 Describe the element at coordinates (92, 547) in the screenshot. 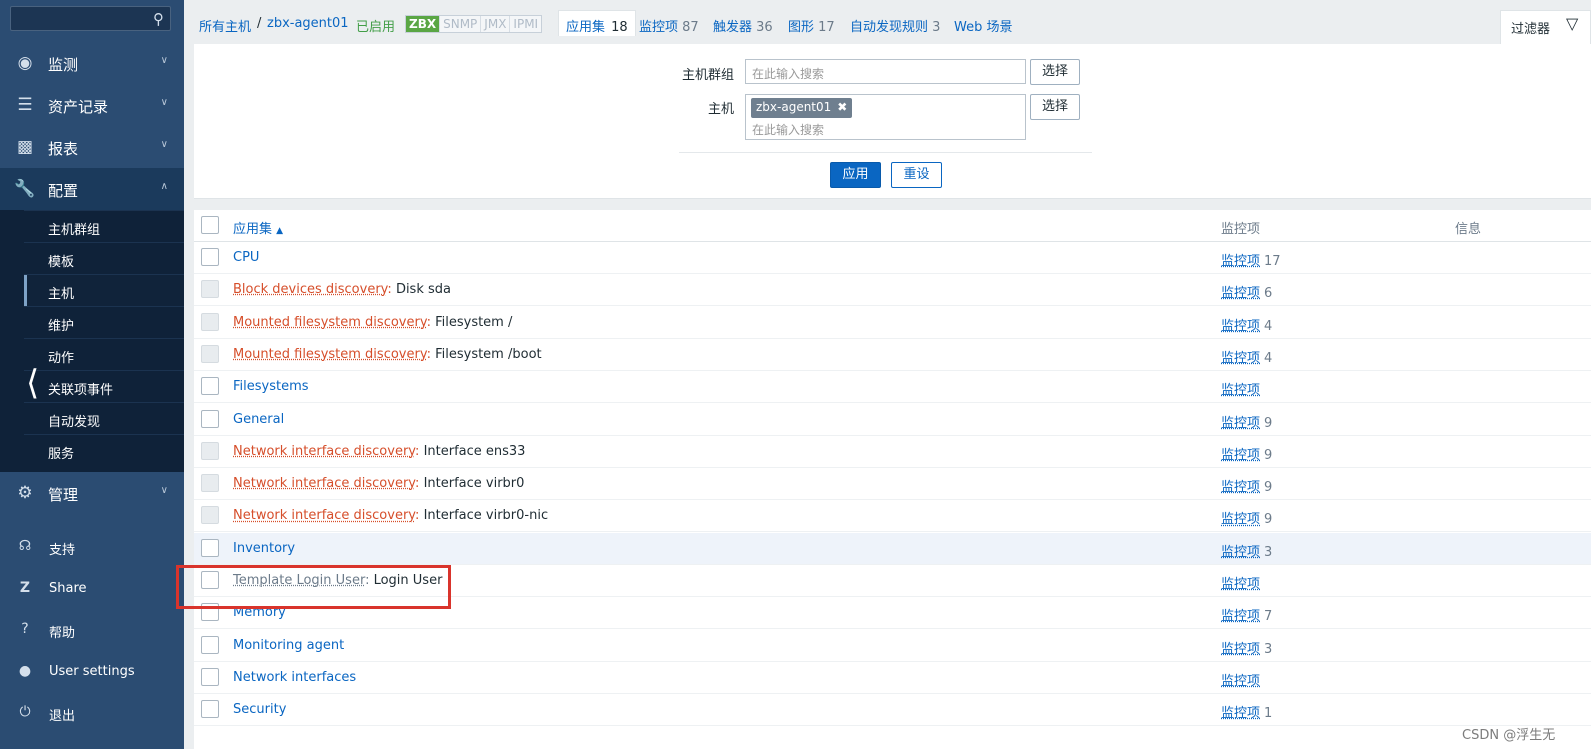

I see `sidebar-support: ☊ 支持` at that location.